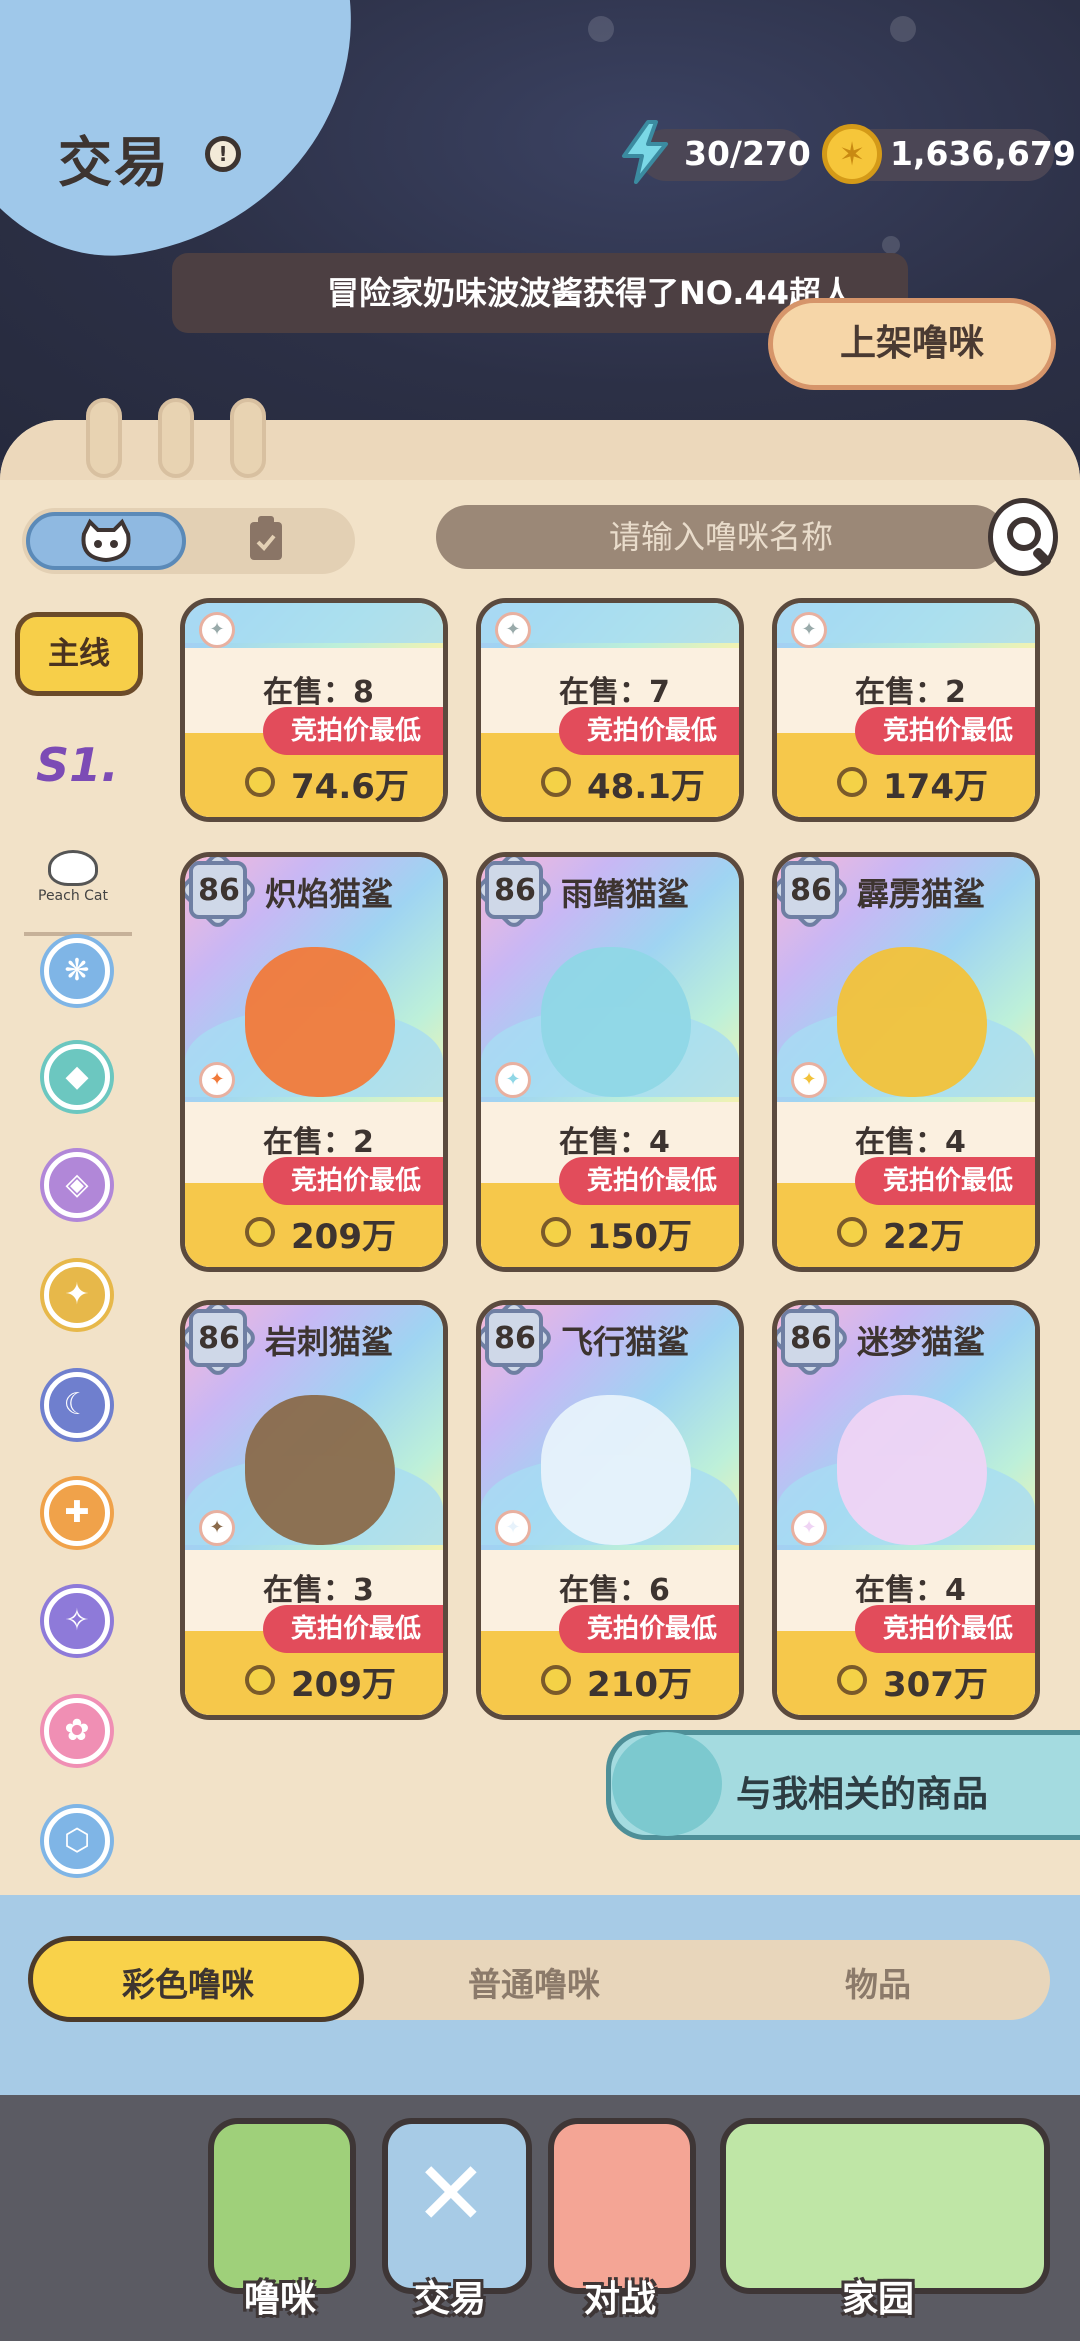 The height and width of the screenshot is (2341, 1080). I want to click on lumi-card: ✦ 在售：2 竞拍价最低 174万, so click(906, 710).